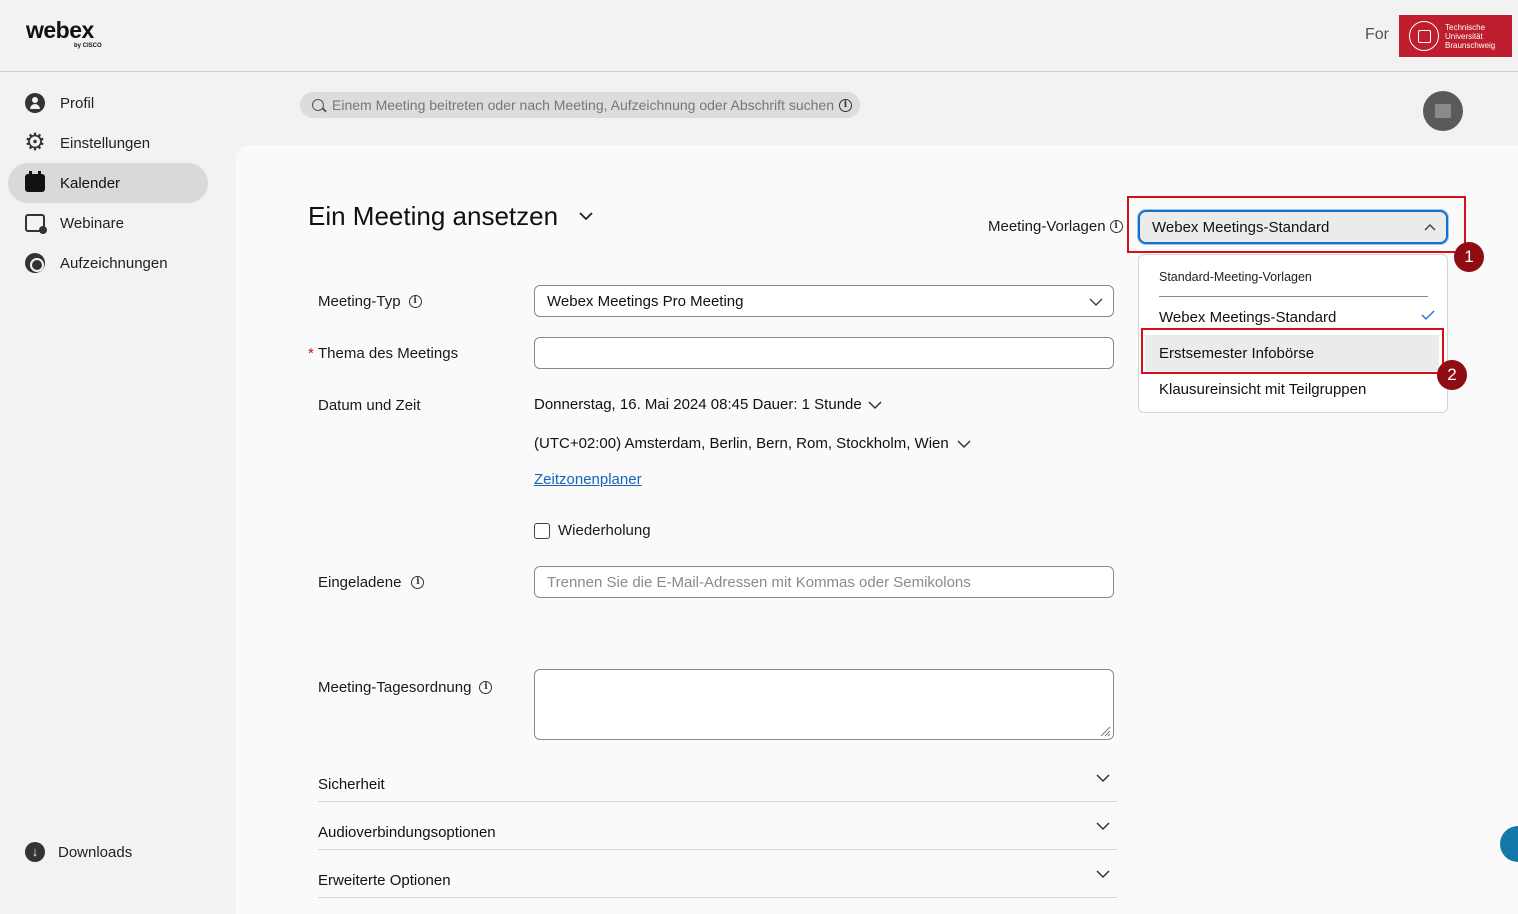 This screenshot has width=1518, height=914. What do you see at coordinates (1105, 731) in the screenshot?
I see `resize-handle-icon` at bounding box center [1105, 731].